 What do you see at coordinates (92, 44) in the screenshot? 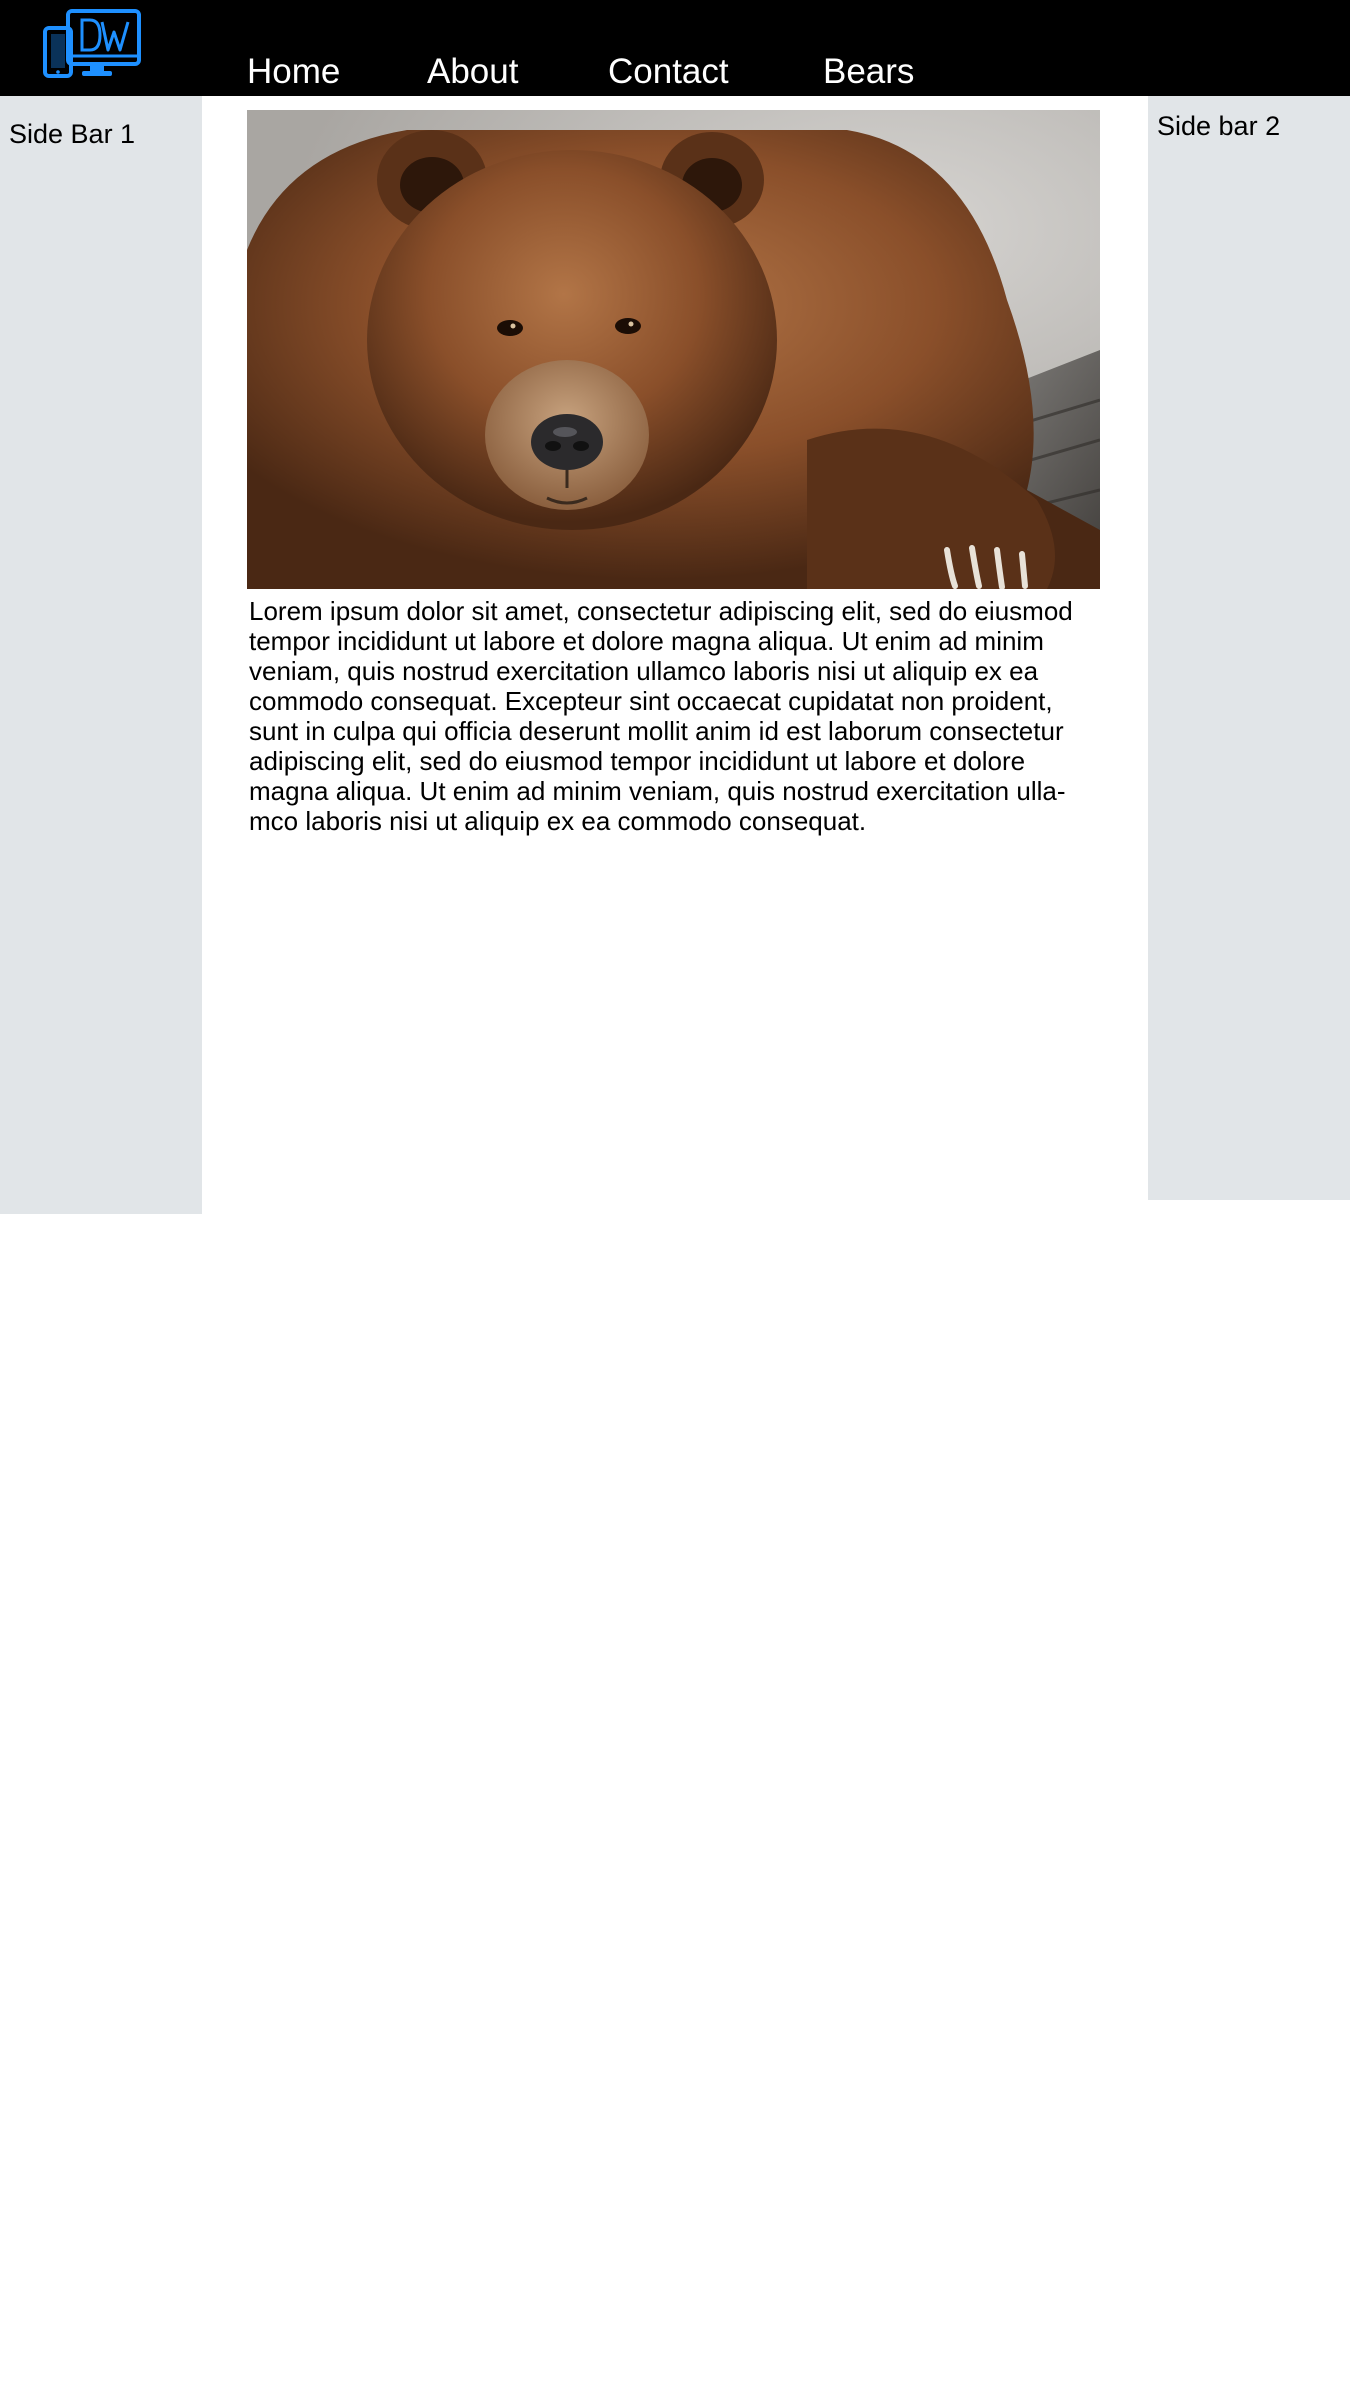
I see `devices-logo-icon` at bounding box center [92, 44].